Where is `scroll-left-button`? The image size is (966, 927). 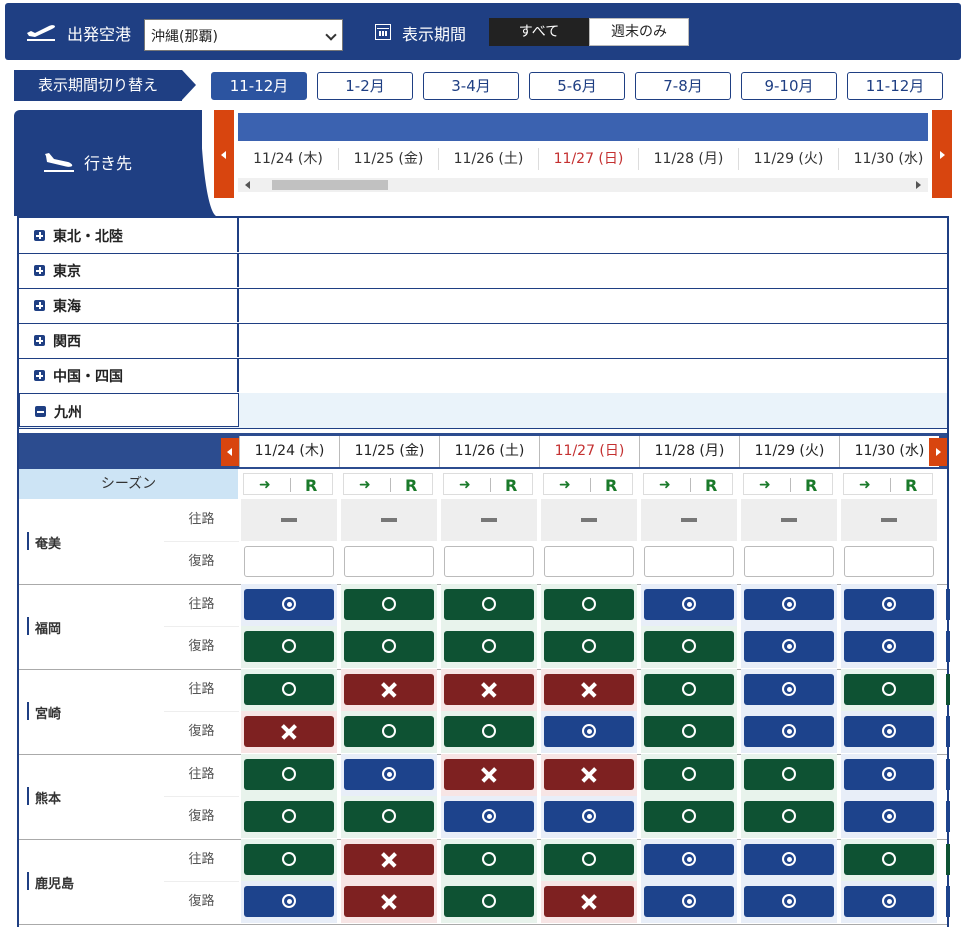 scroll-left-button is located at coordinates (224, 154).